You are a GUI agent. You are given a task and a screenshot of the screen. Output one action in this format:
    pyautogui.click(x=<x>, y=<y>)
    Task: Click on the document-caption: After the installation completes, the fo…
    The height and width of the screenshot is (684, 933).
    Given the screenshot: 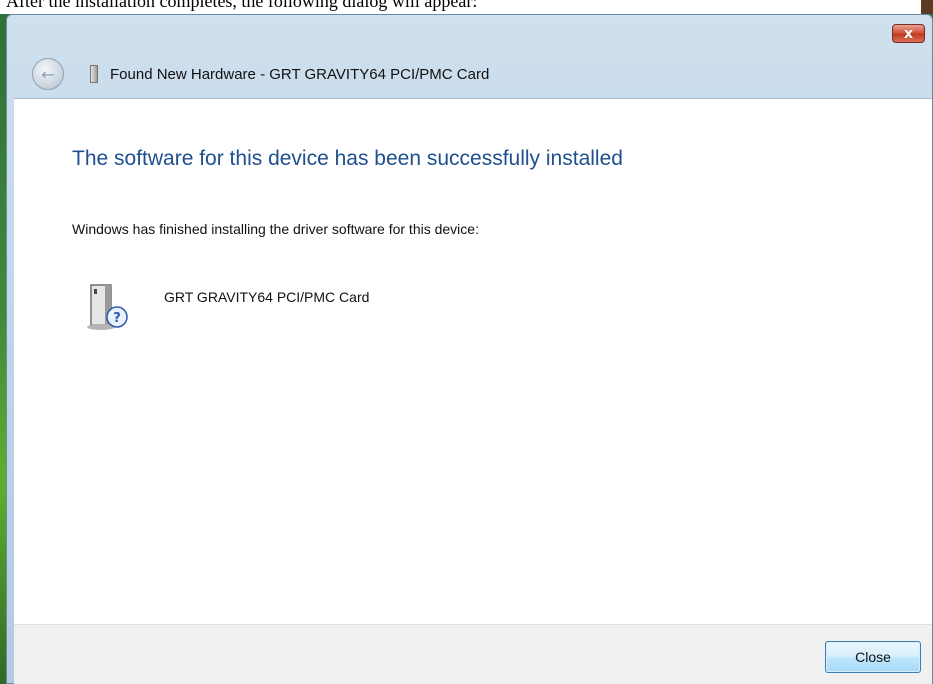 What is the action you would take?
    pyautogui.click(x=466, y=7)
    